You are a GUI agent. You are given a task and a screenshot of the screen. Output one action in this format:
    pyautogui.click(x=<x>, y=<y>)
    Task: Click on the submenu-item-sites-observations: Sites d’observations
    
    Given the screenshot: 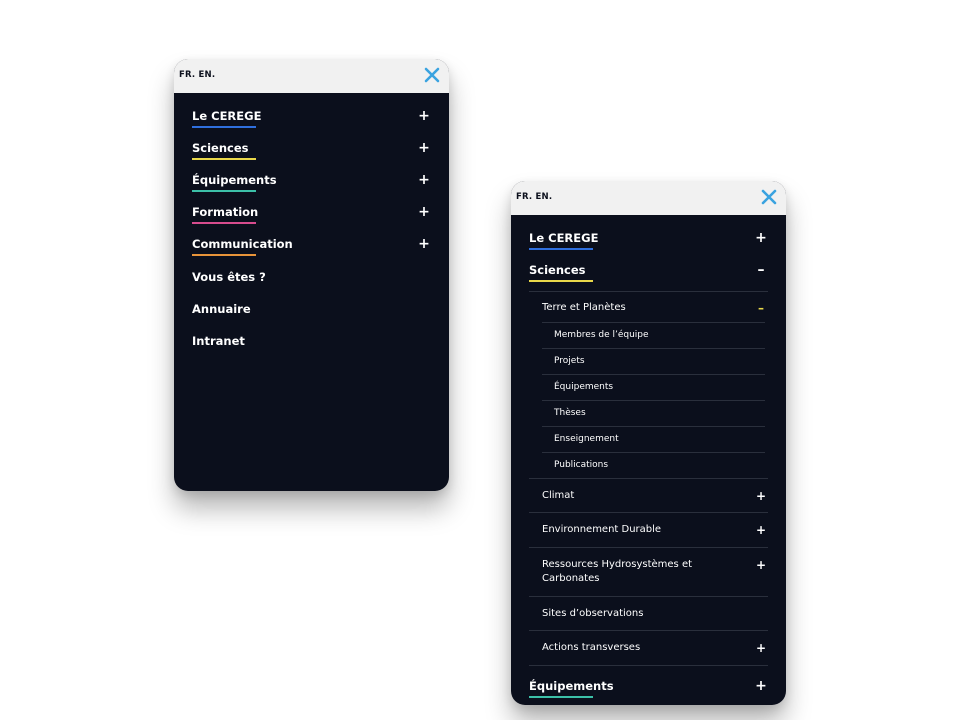 What is the action you would take?
    pyautogui.click(x=648, y=613)
    